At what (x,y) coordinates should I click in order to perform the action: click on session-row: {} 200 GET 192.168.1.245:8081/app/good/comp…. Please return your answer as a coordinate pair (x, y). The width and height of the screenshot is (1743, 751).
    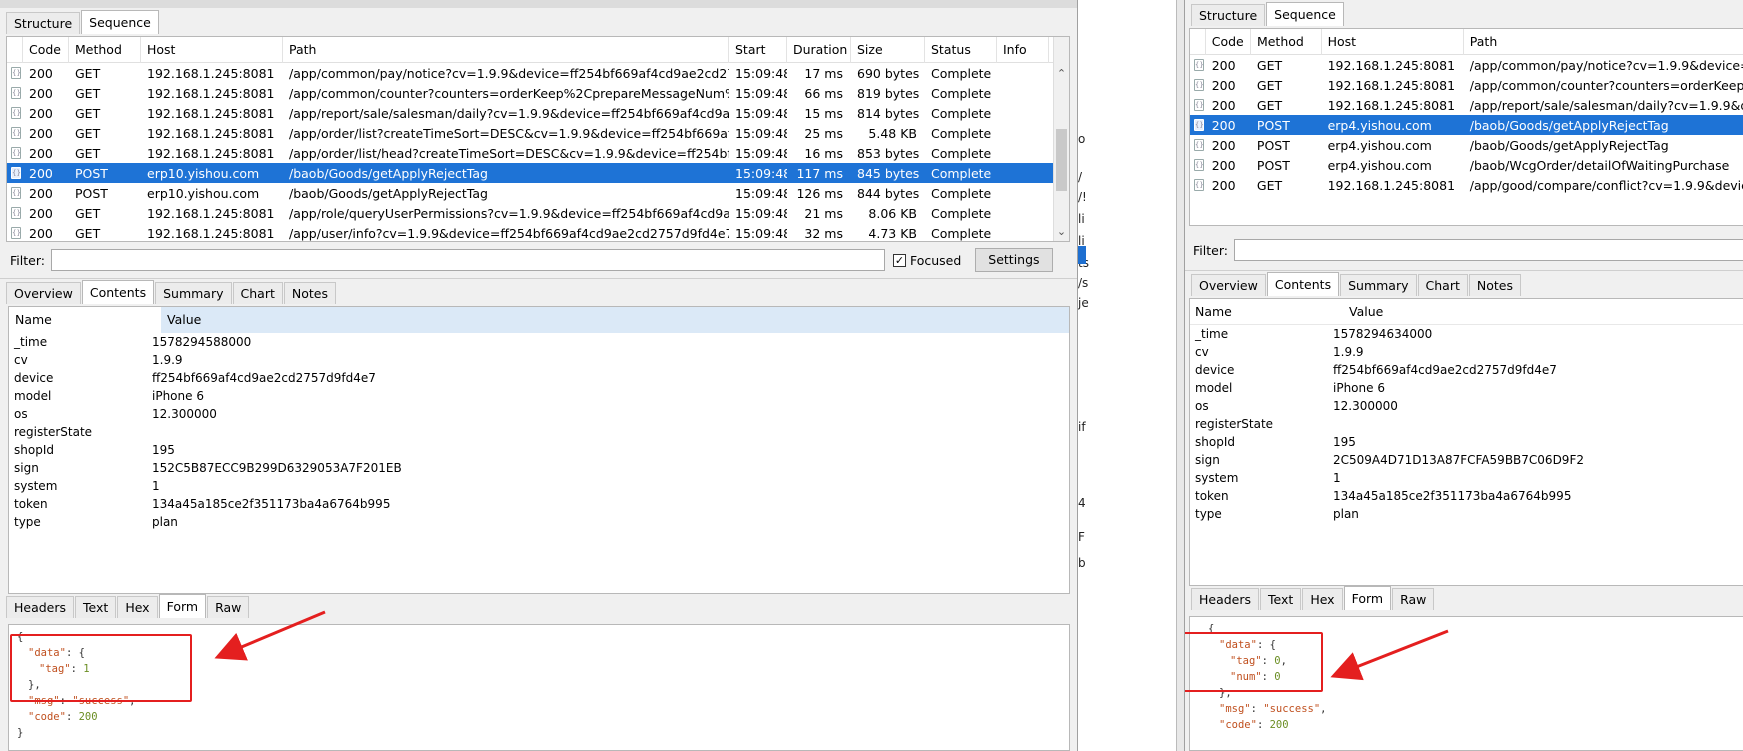
    Looking at the image, I should click on (1466, 185).